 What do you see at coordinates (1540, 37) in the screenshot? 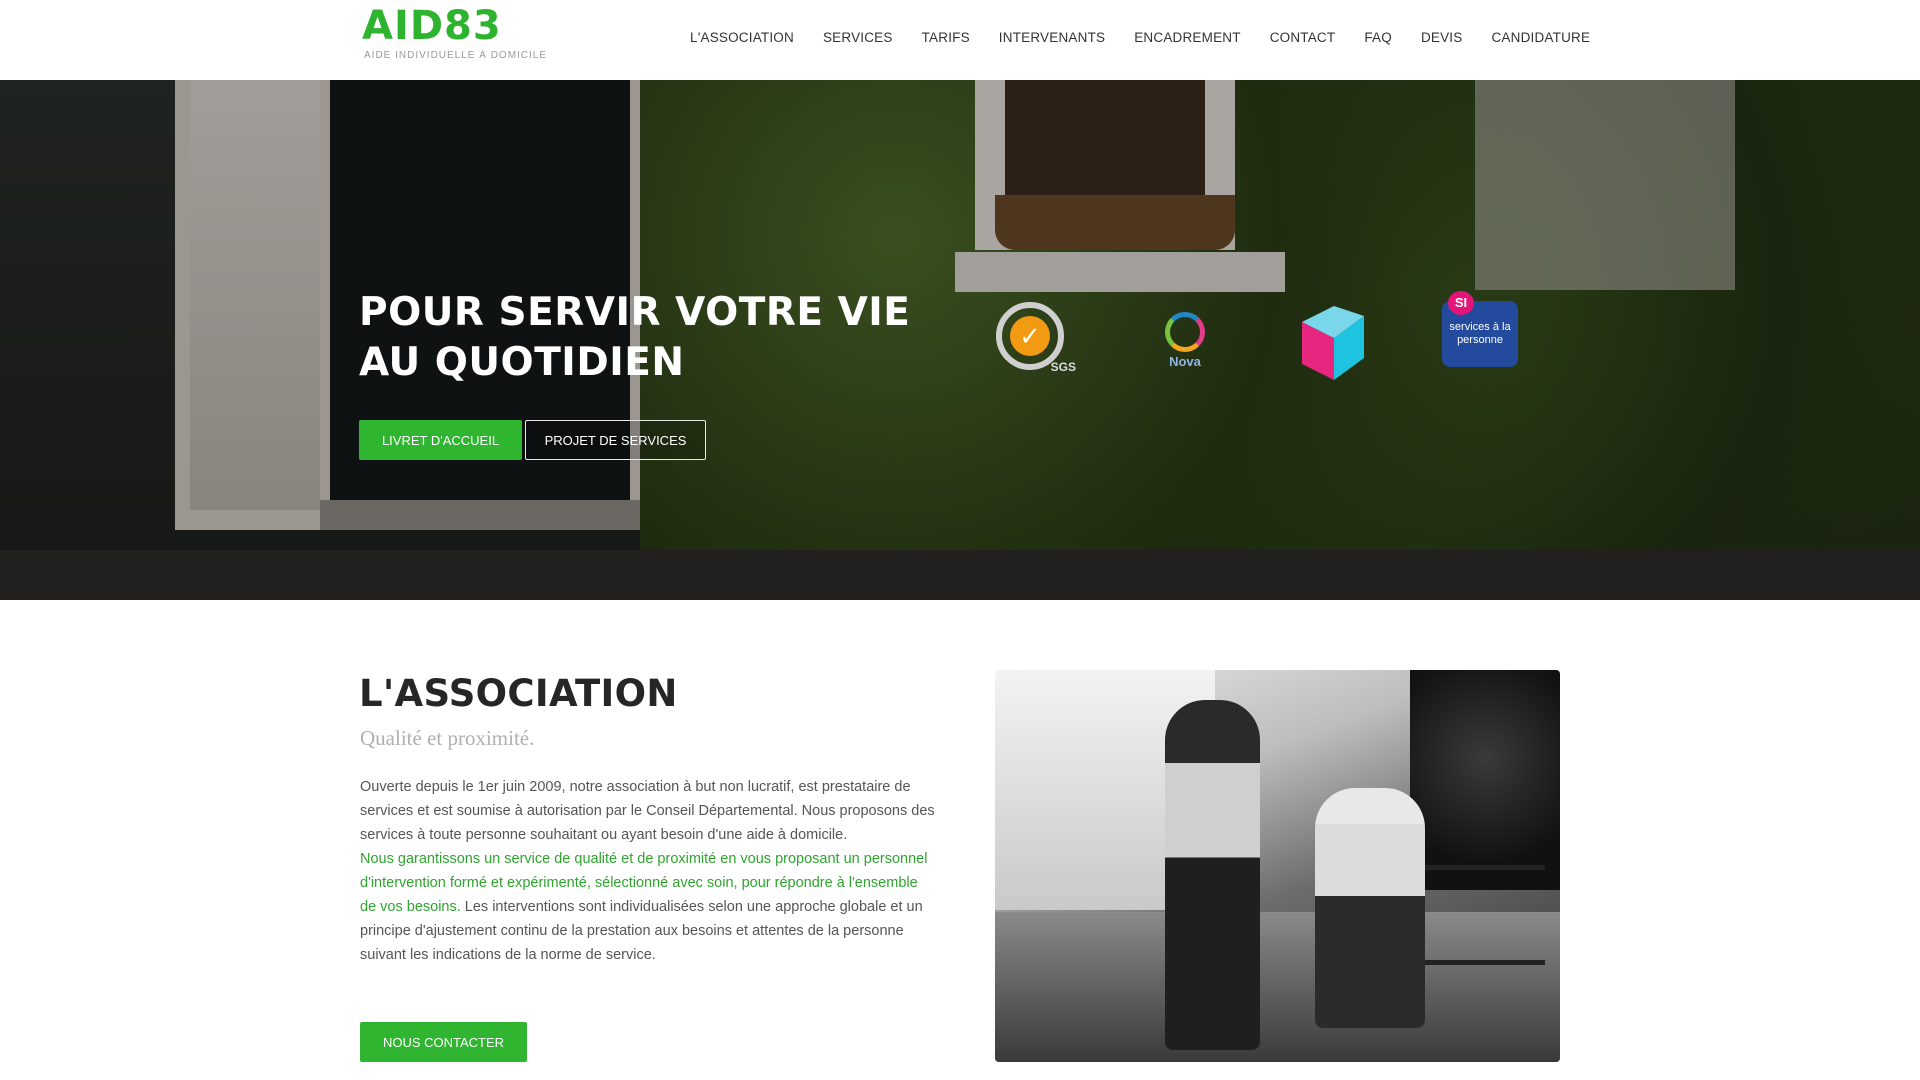
I see `nav-item-candidature: CANDIDATURE` at bounding box center [1540, 37].